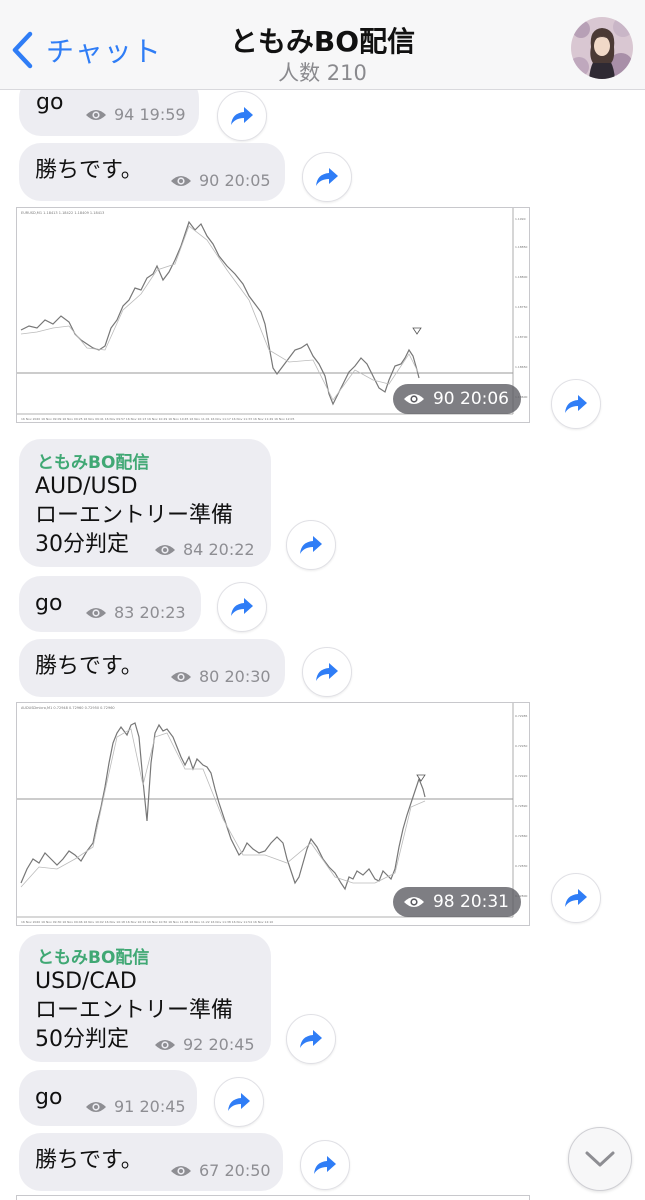  Describe the element at coordinates (220, 1170) in the screenshot. I see `message-meta: 67 20:50` at that location.